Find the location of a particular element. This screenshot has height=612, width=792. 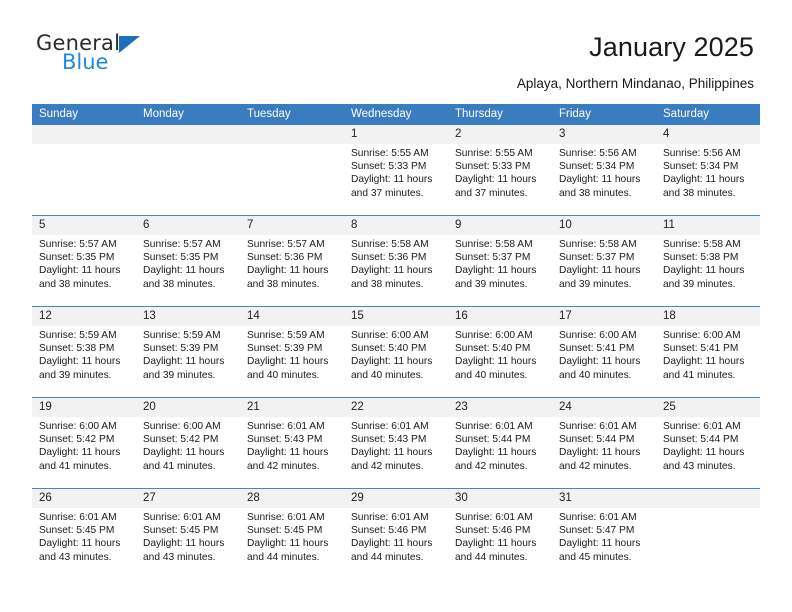

day-number: 4 is located at coordinates (708, 134).